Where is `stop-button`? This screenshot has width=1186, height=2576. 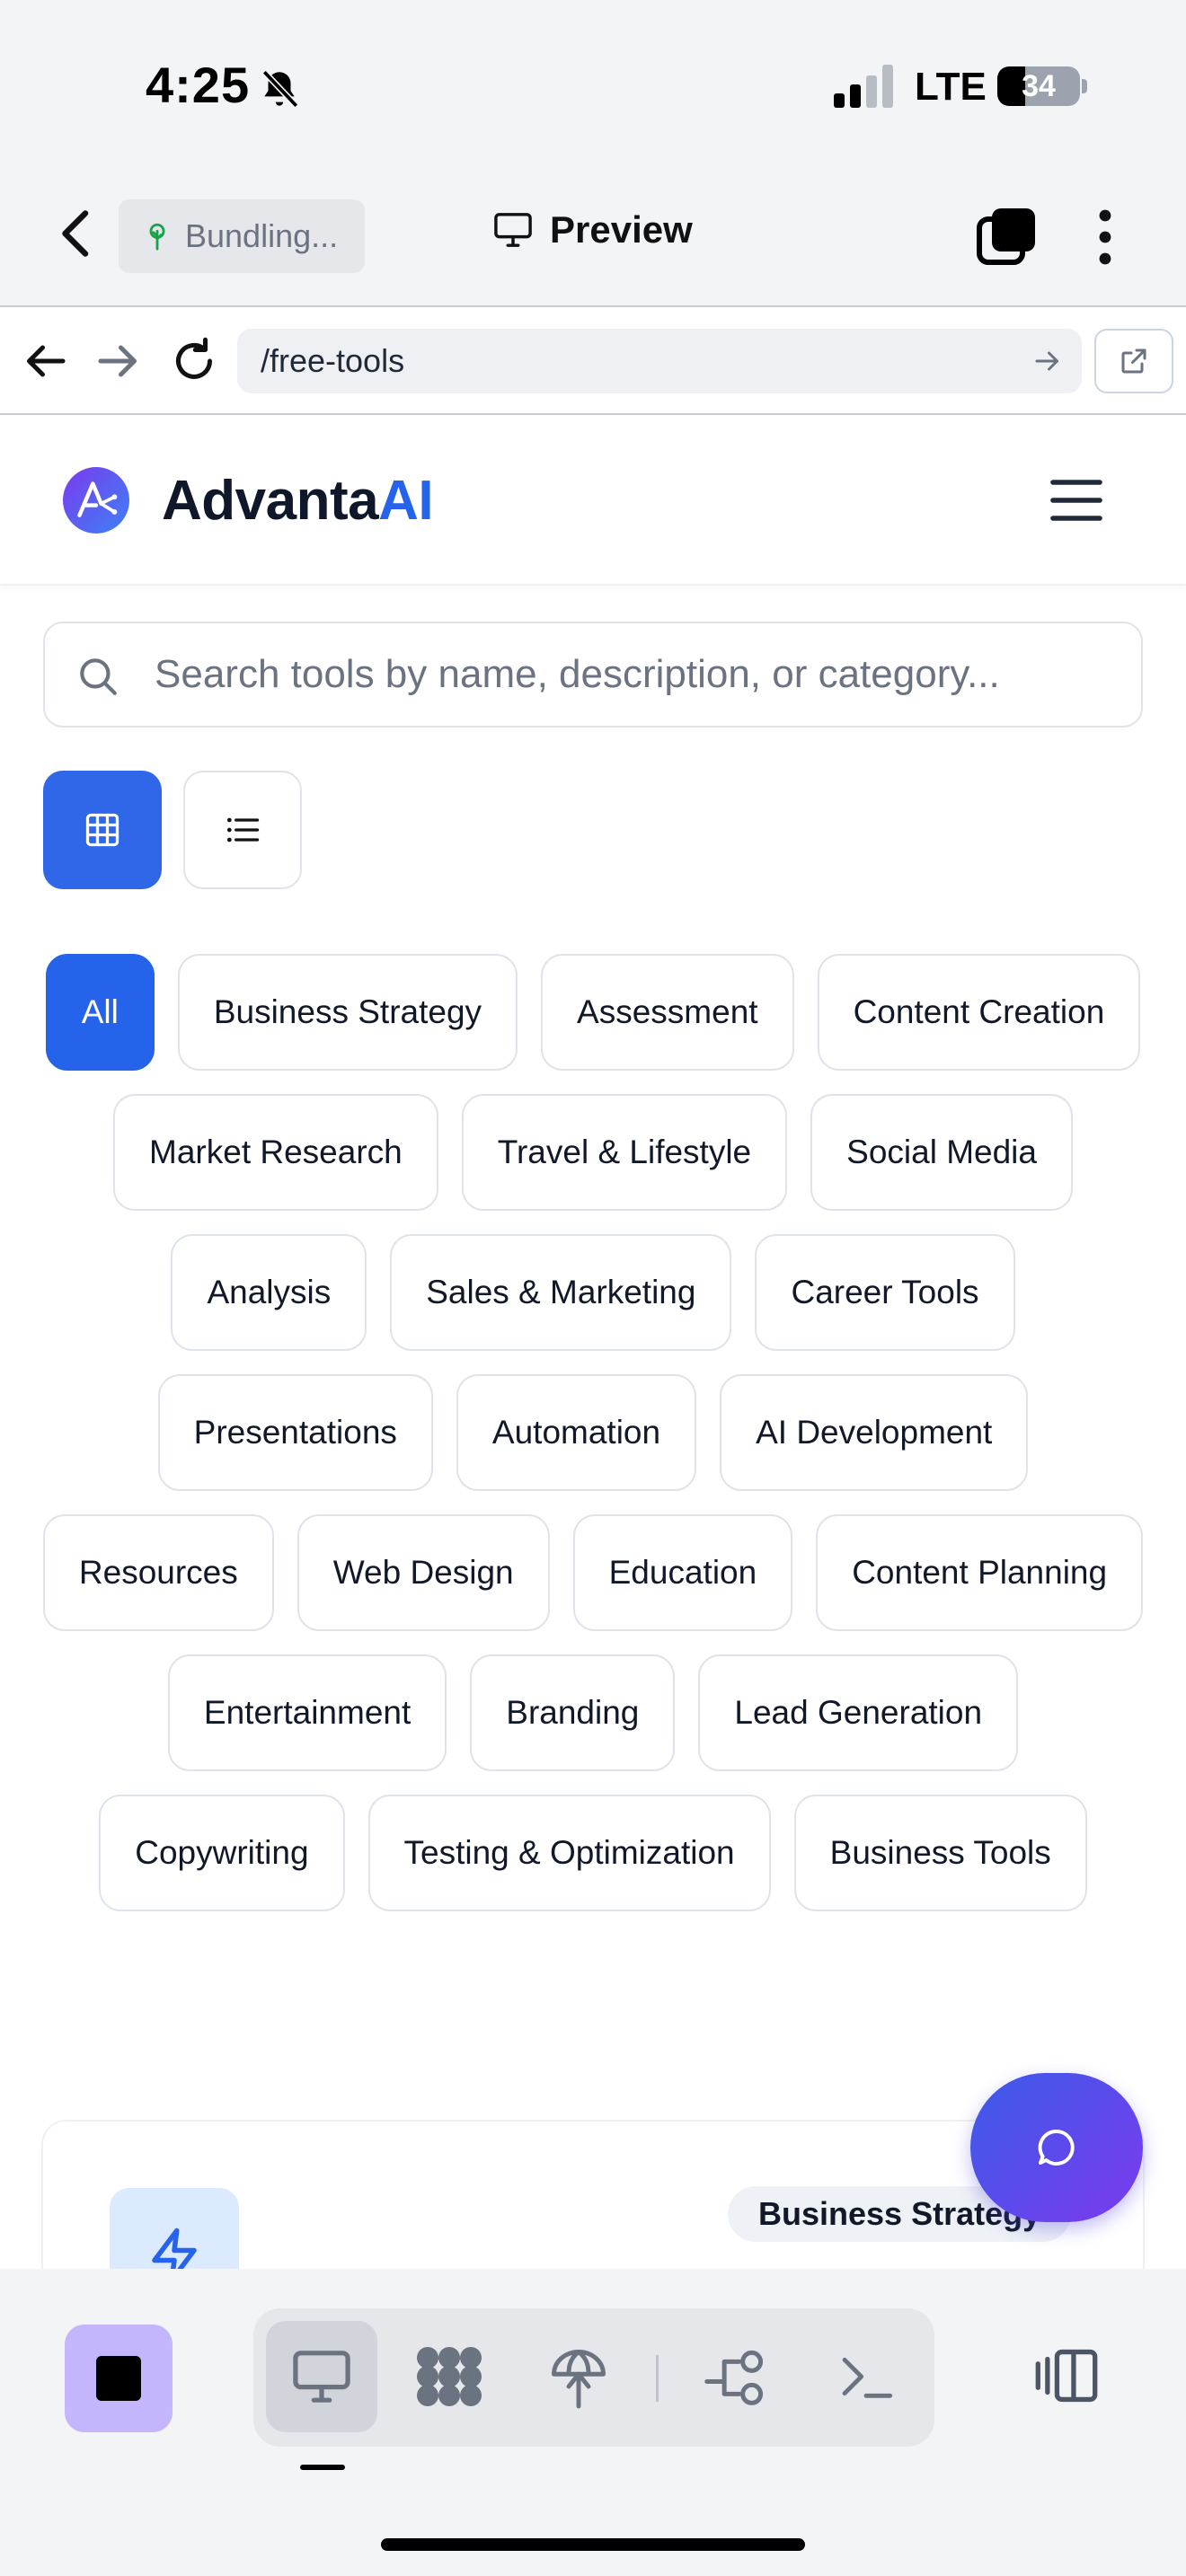
stop-button is located at coordinates (119, 2378).